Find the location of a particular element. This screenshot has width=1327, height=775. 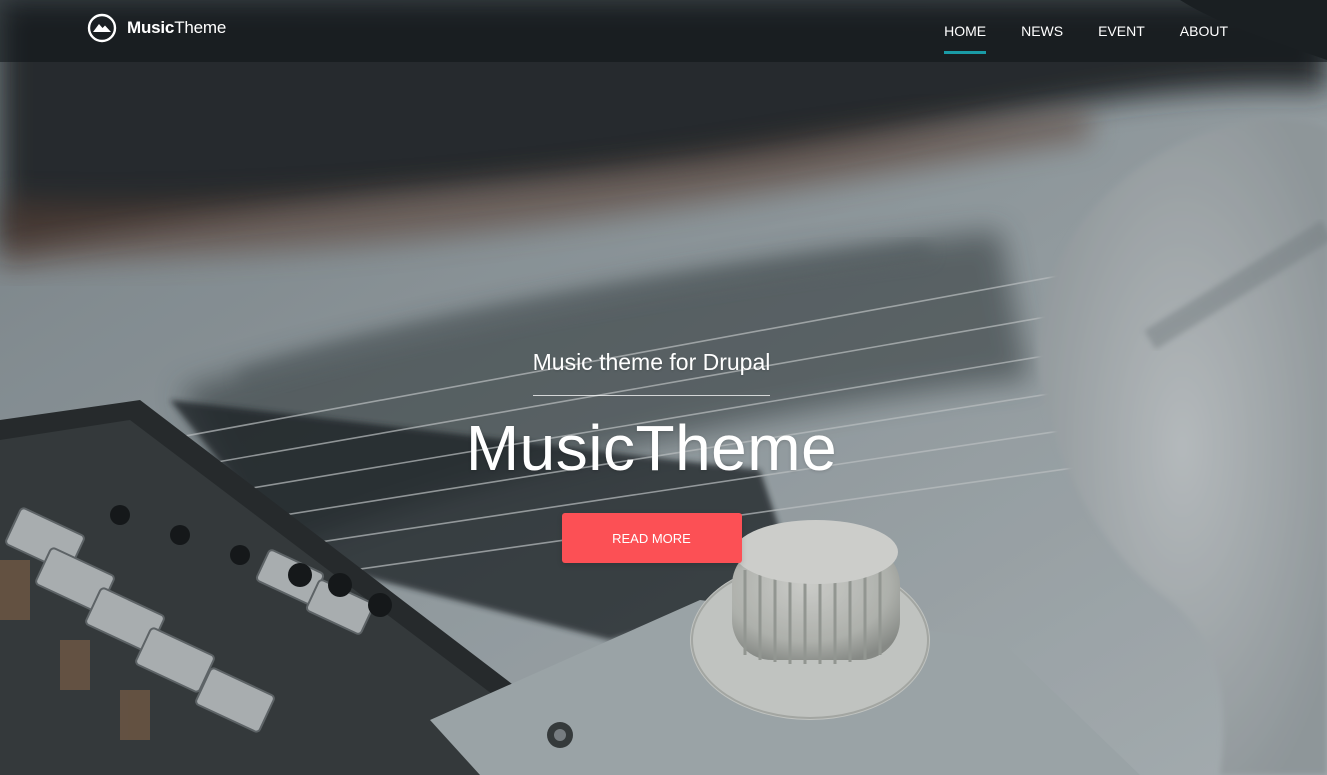

main-nav: HOME NEWS EVENT ABOUT is located at coordinates (1068, 31).